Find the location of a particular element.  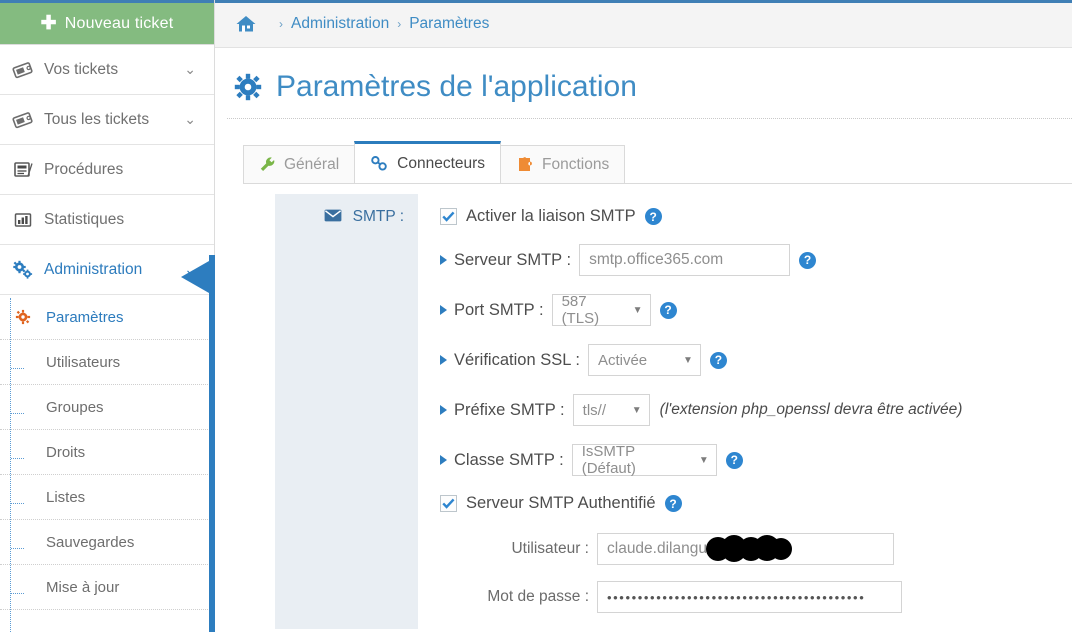

server-input: smtp.office365.com is located at coordinates (685, 260).